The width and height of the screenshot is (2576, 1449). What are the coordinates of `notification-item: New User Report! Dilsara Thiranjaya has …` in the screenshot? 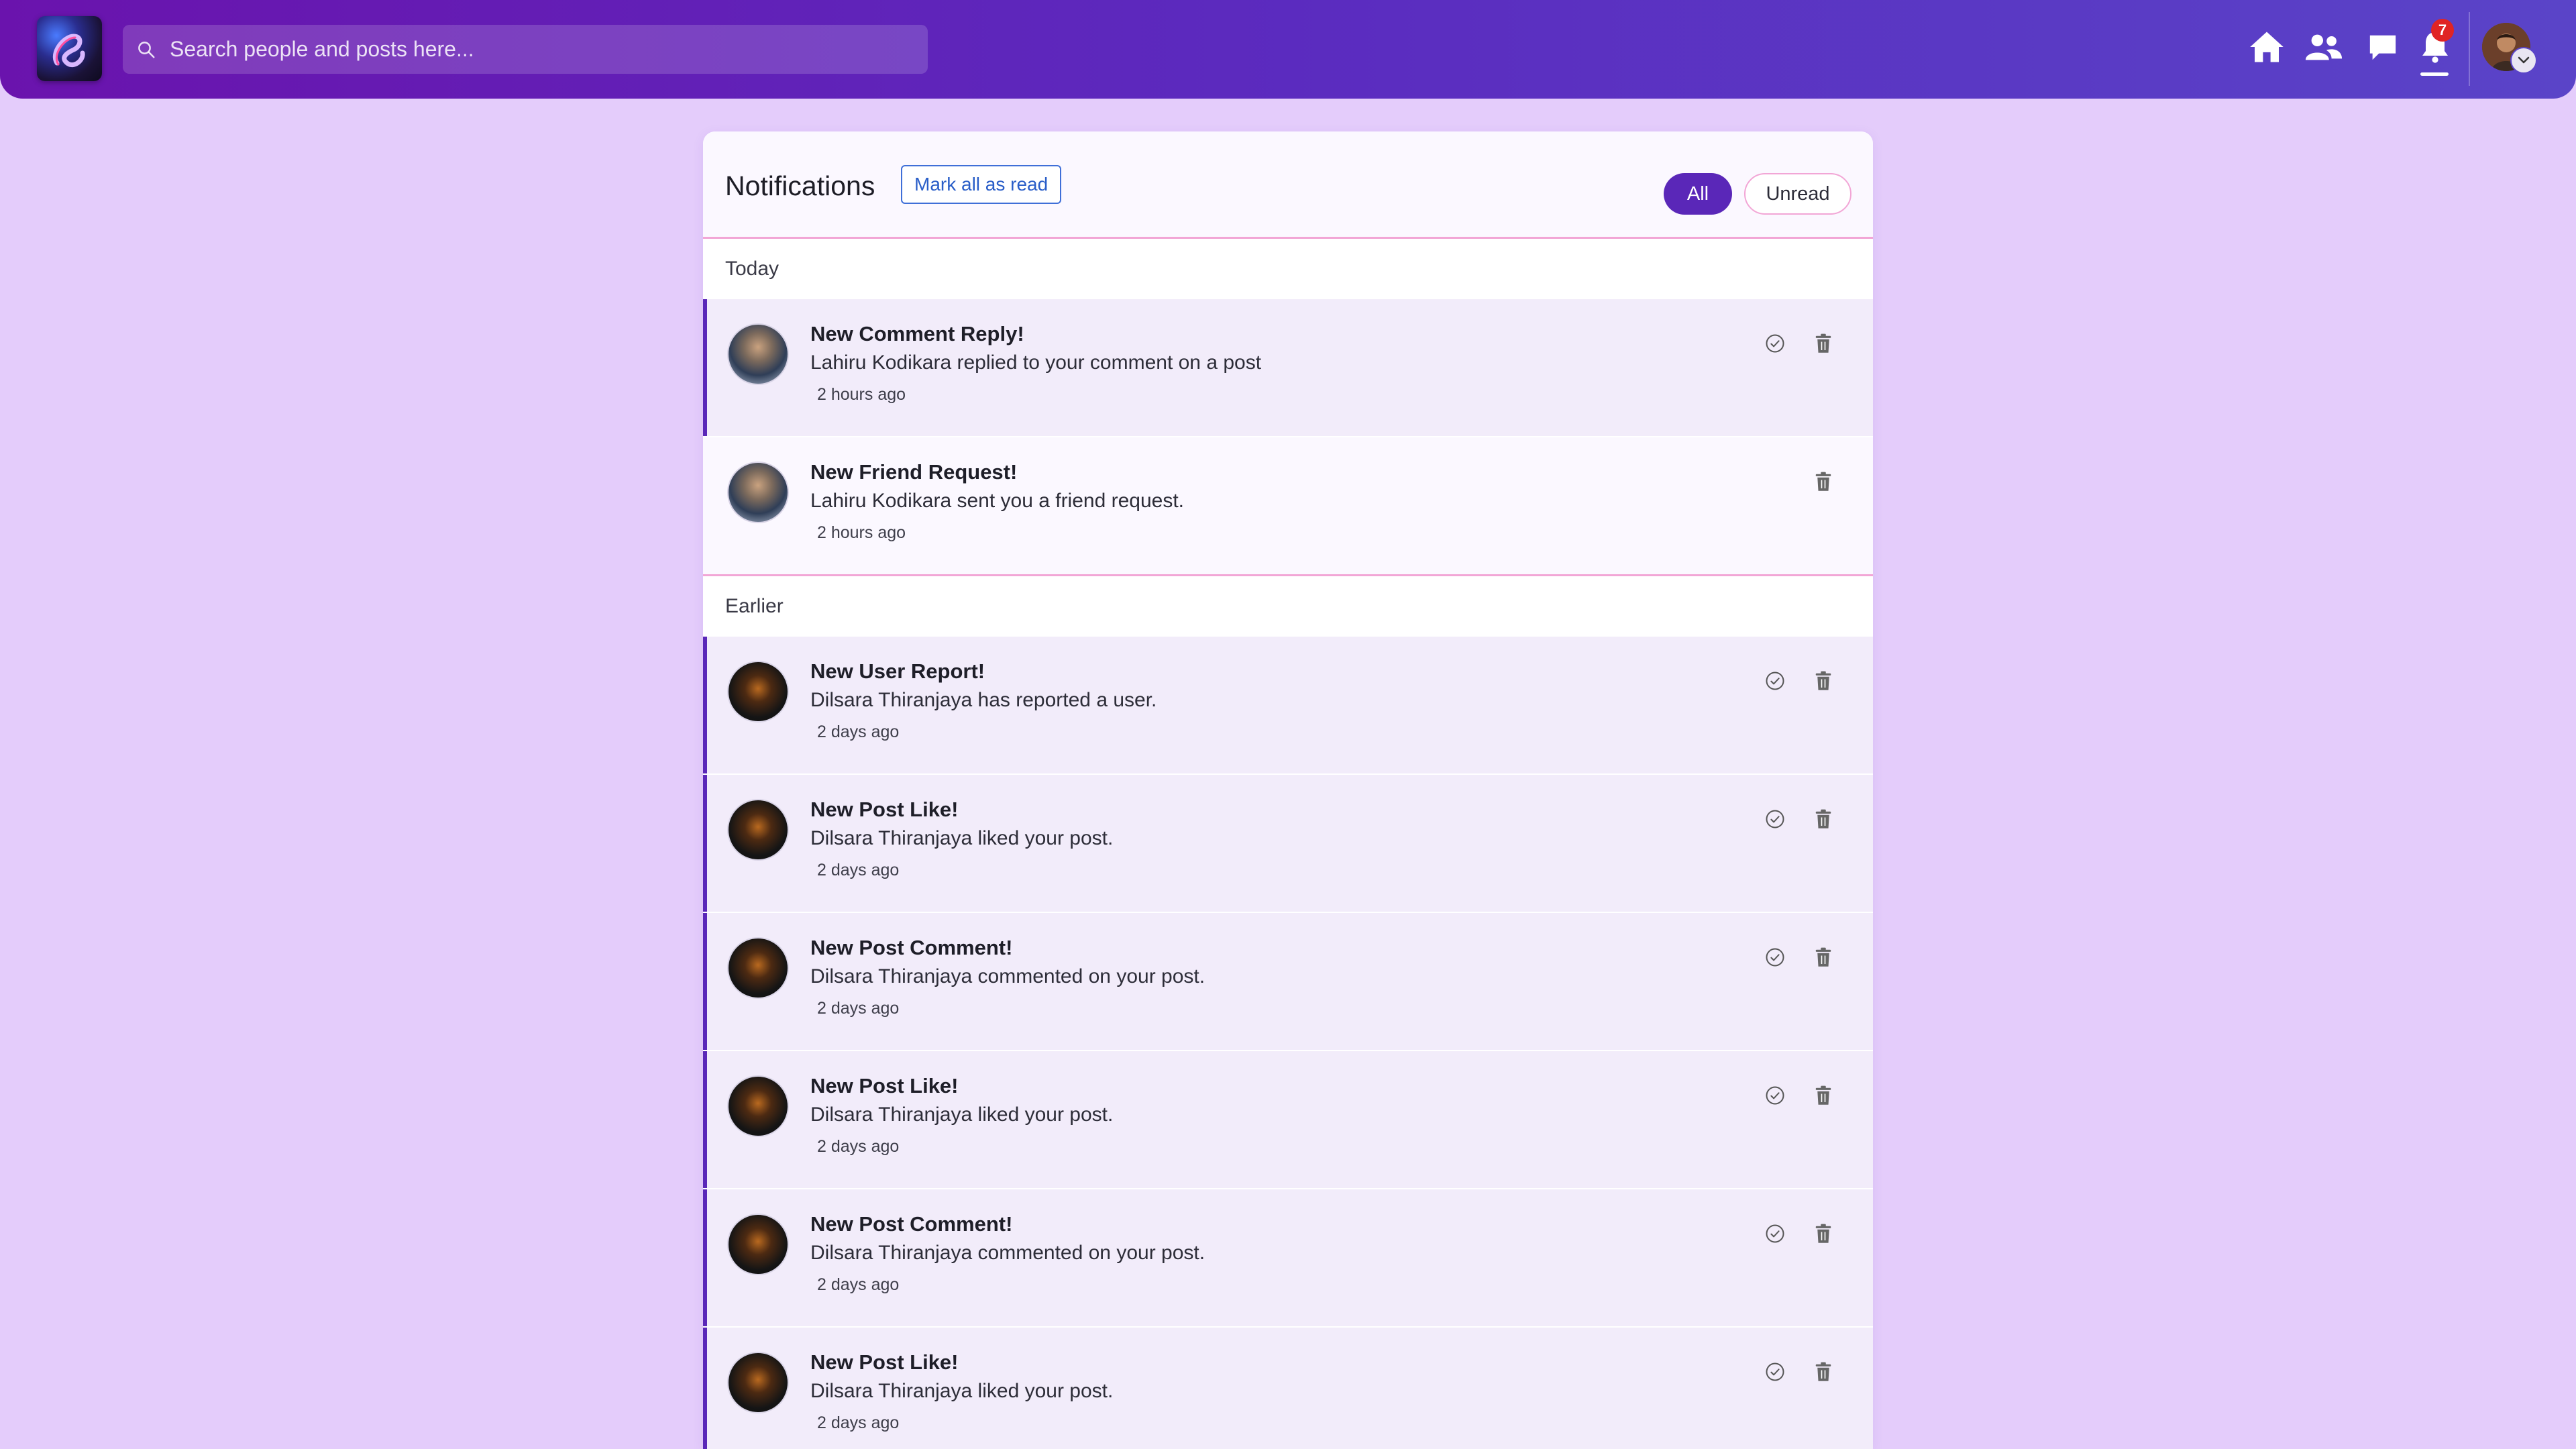 It's located at (1288, 705).